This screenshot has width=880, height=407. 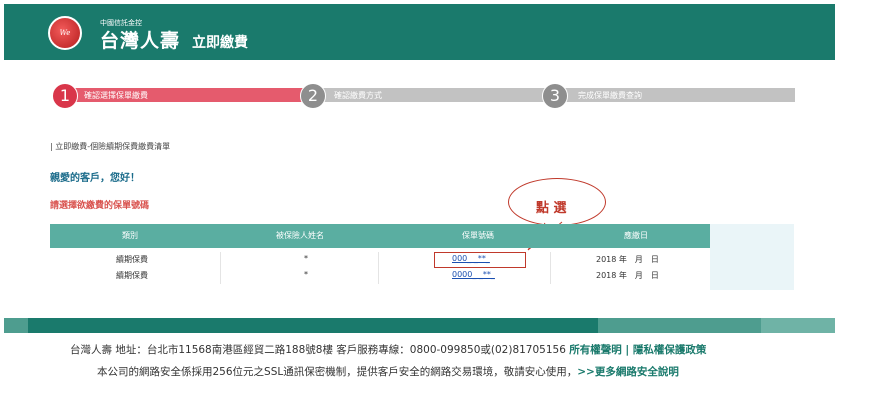 What do you see at coordinates (110, 146) in the screenshot?
I see `section-title: | 立即繳費-個險續期保費繳費清單` at bounding box center [110, 146].